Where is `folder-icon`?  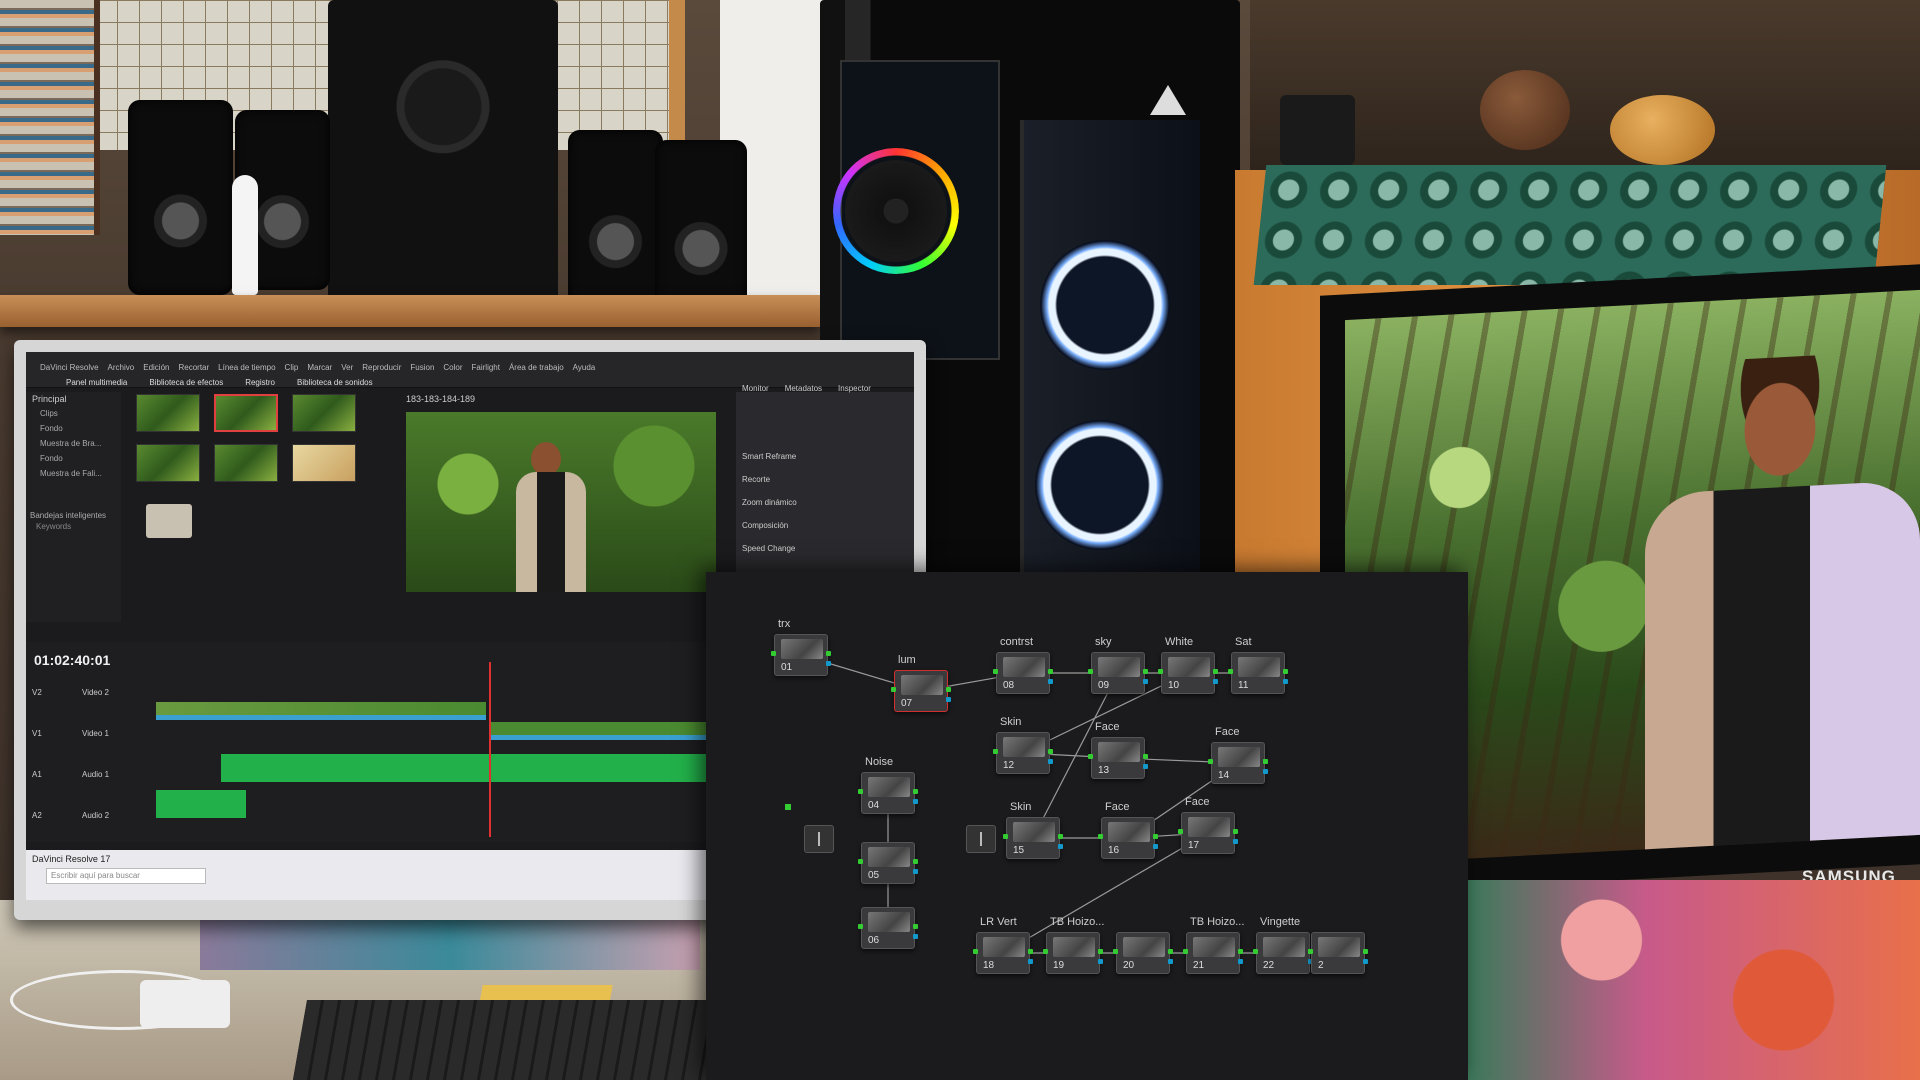
folder-icon is located at coordinates (169, 521).